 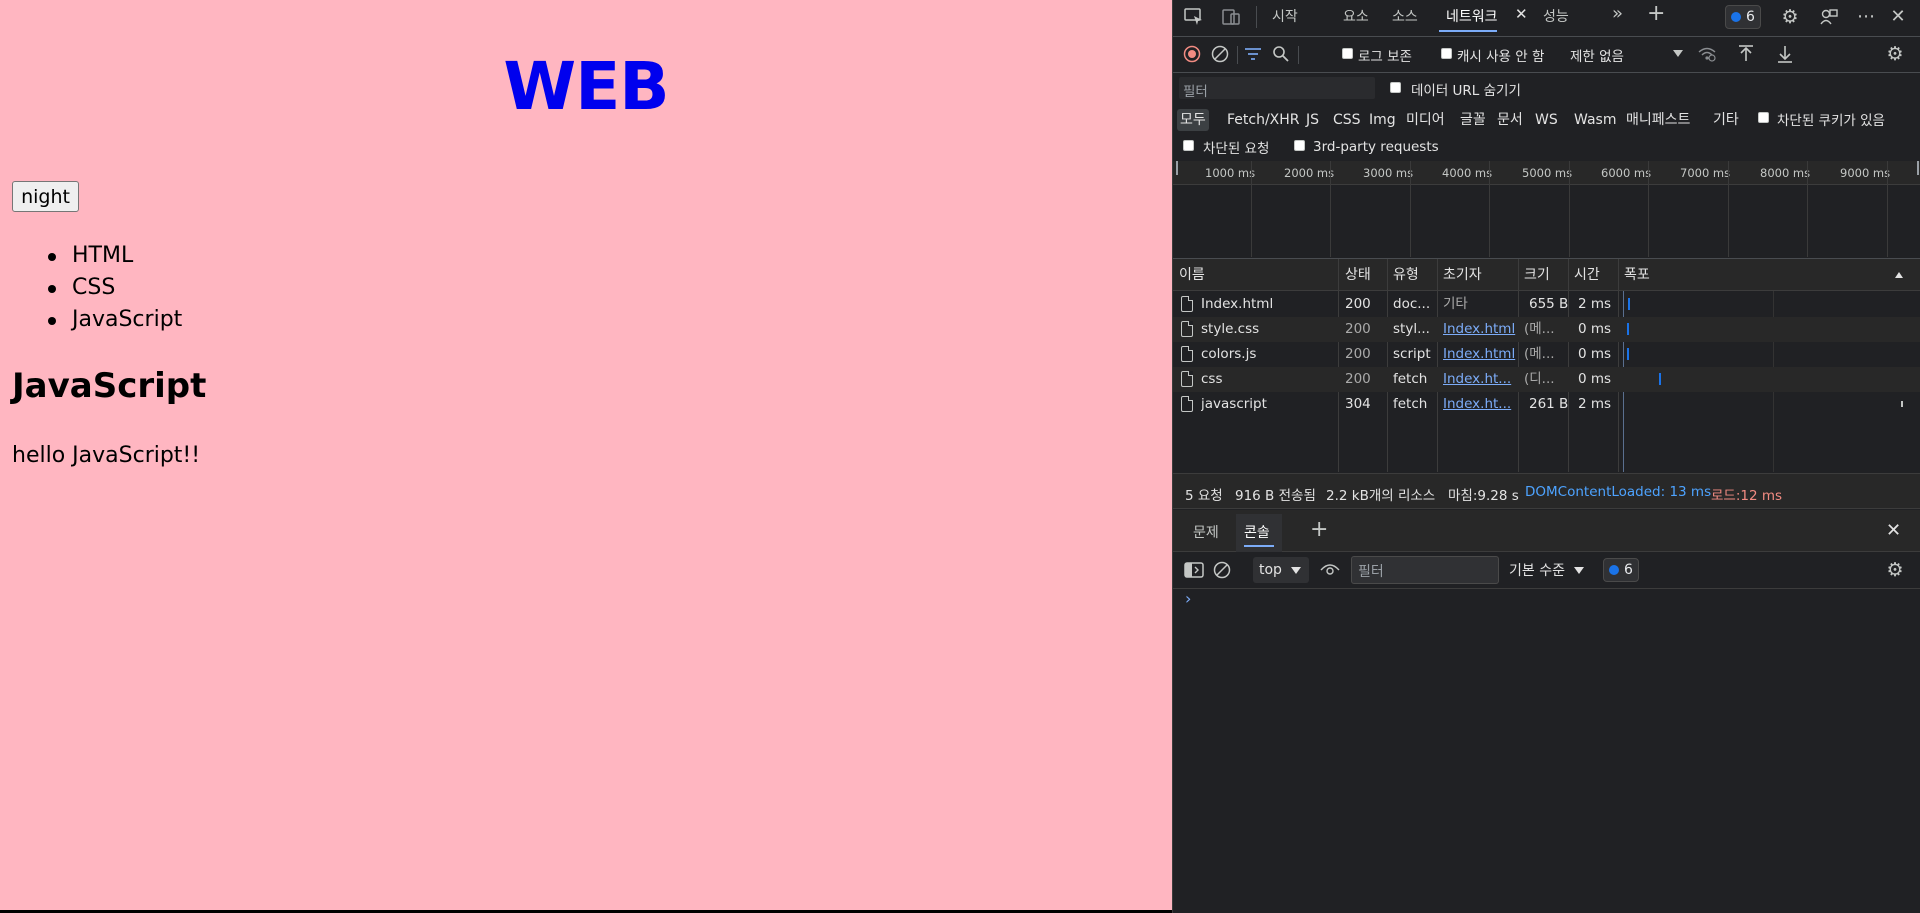 I want to click on tick-label: 6000 ms, so click(x=1626, y=173).